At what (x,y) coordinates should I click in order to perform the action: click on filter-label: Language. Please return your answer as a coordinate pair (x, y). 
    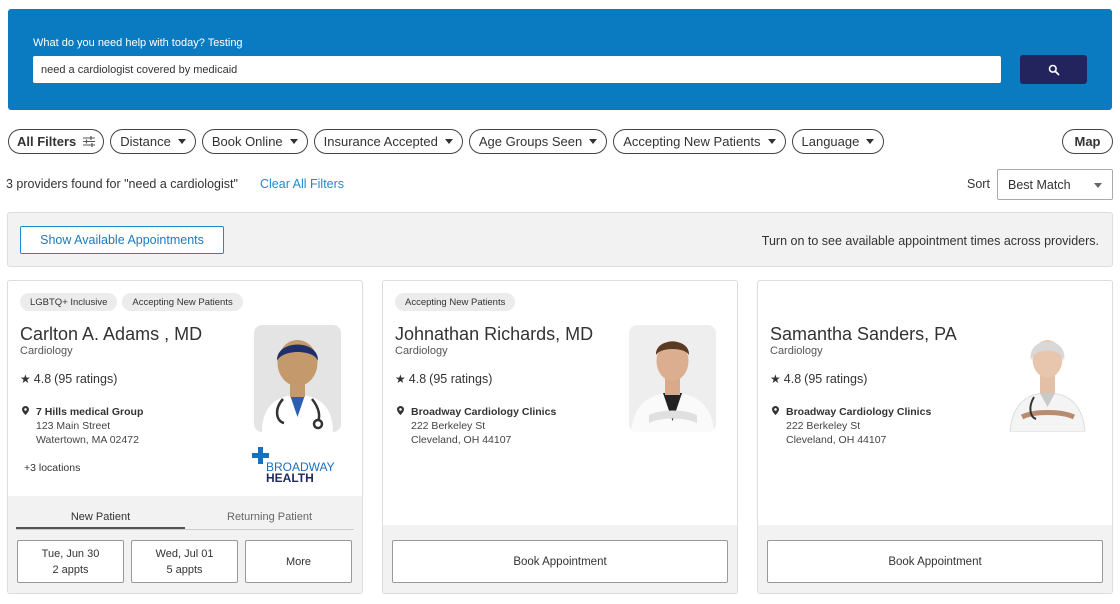
    Looking at the image, I should click on (830, 141).